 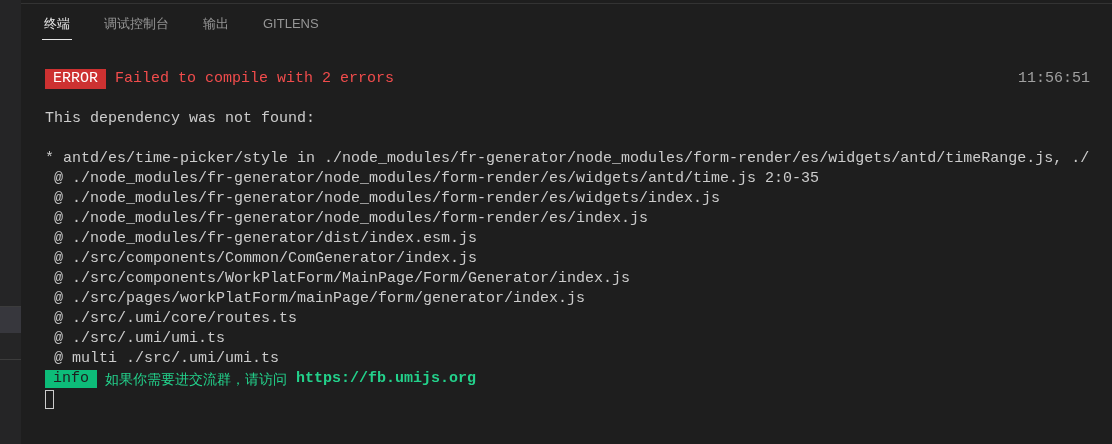 What do you see at coordinates (436, 178) in the screenshot?
I see `terminal-line: @ ./node_modules/fr-generator/node_modules/form-render/es/widgets/antd/time.js 2:0-35` at bounding box center [436, 178].